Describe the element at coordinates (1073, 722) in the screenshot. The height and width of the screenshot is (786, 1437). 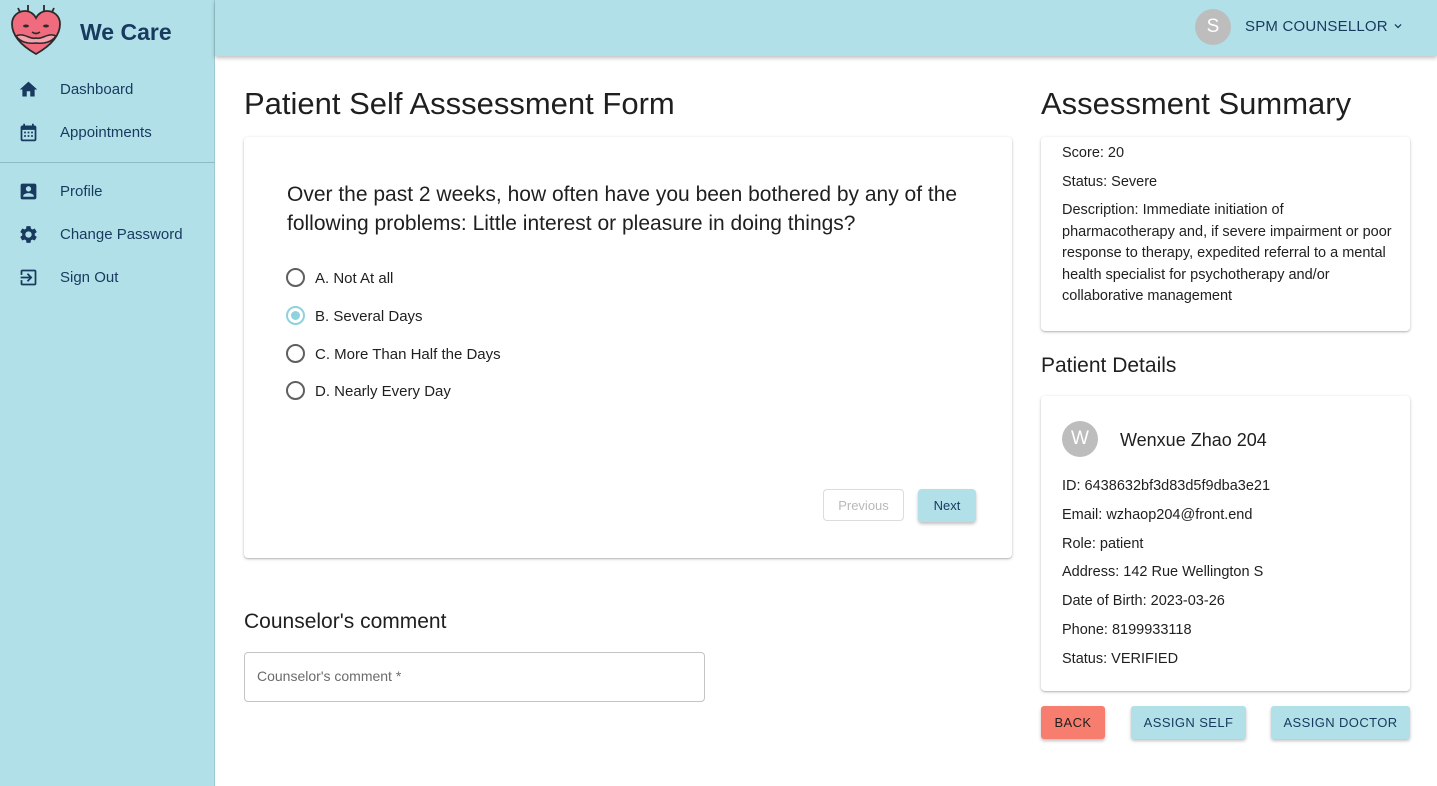
I see `back-button: BACK` at that location.